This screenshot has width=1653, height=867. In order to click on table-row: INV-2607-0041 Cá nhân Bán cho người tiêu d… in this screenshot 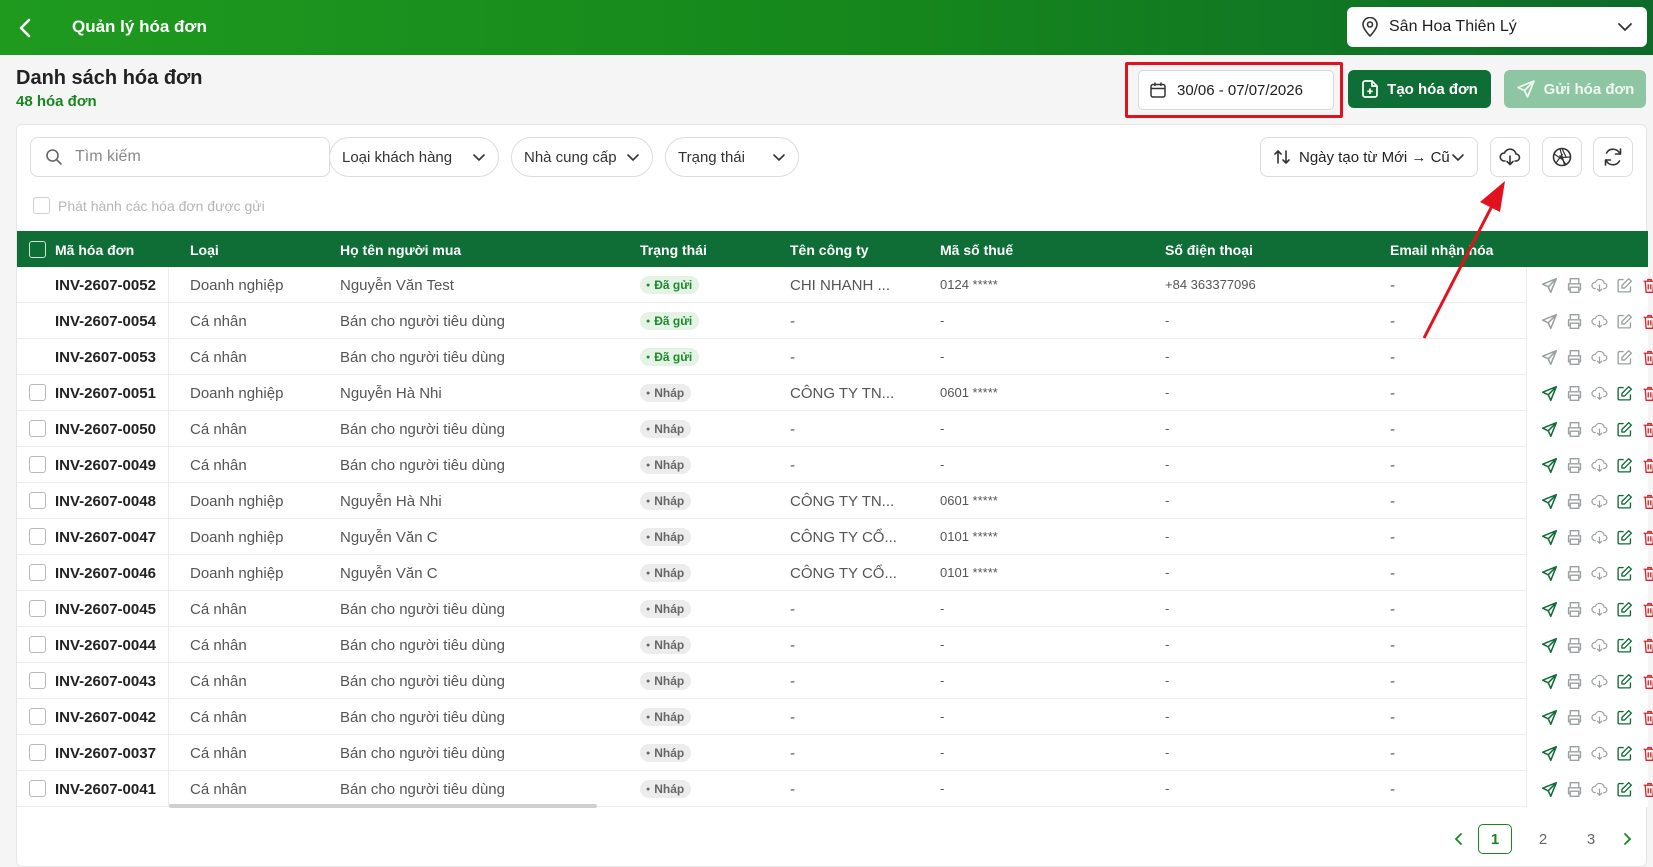, I will do `click(835, 789)`.